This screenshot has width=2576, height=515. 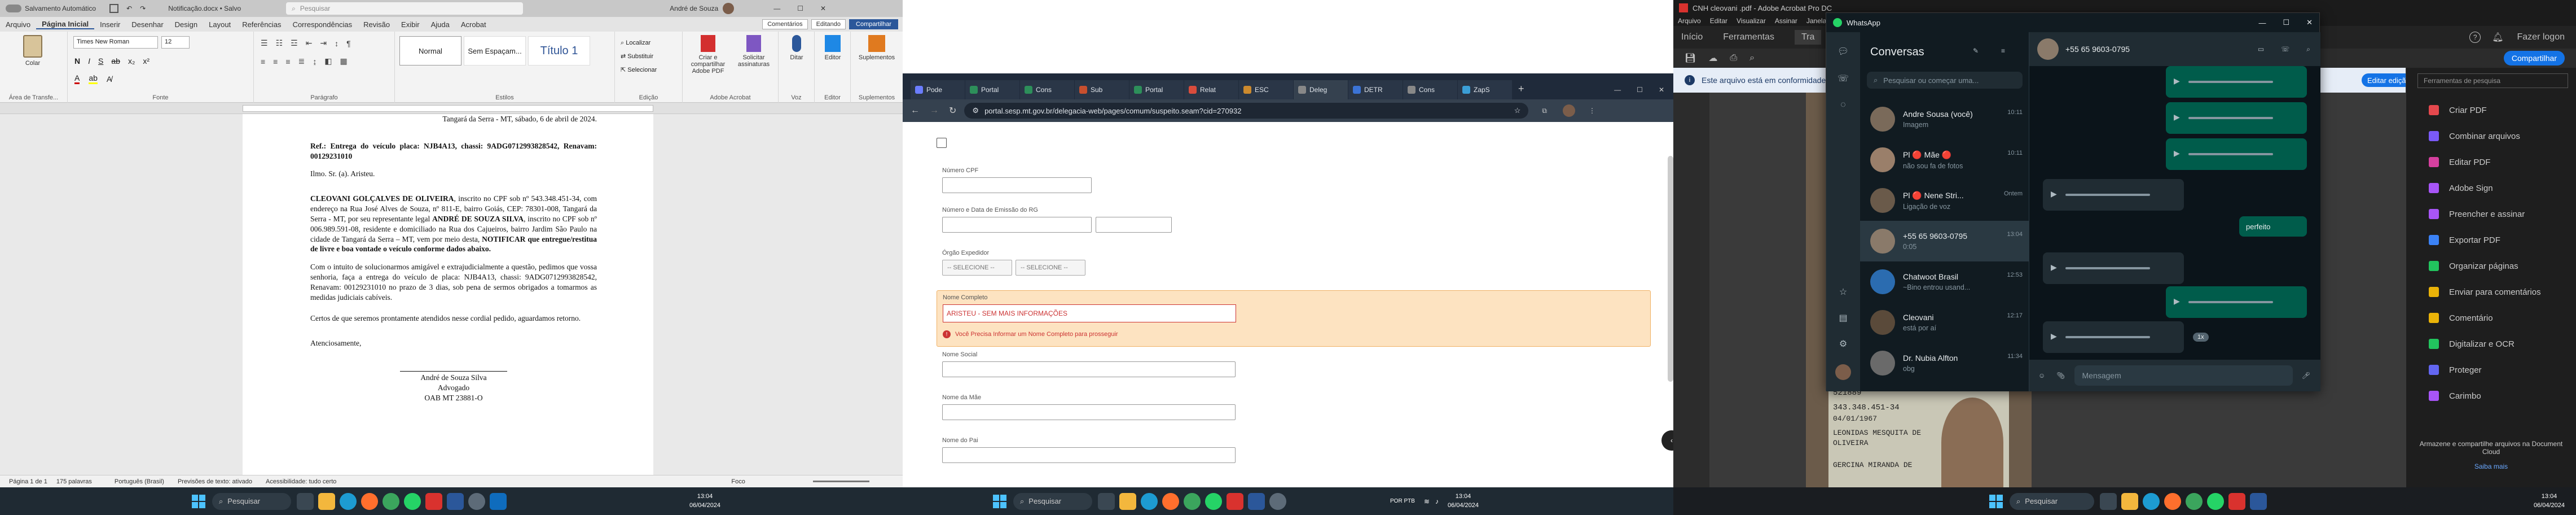 I want to click on extensions-icon: ⧉, so click(x=1545, y=111).